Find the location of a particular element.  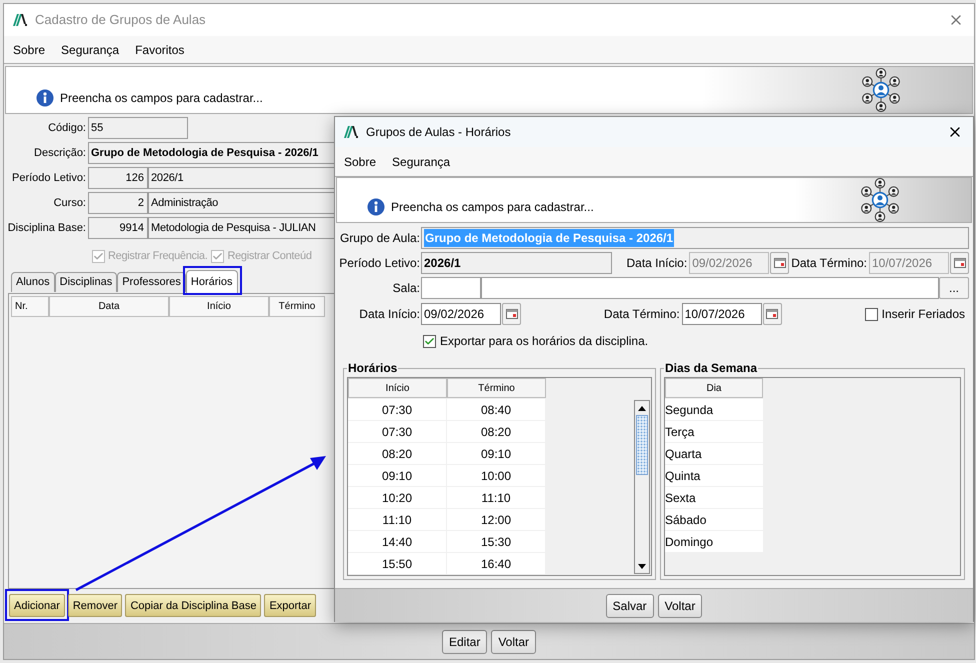

action-button: Exportar is located at coordinates (290, 606).